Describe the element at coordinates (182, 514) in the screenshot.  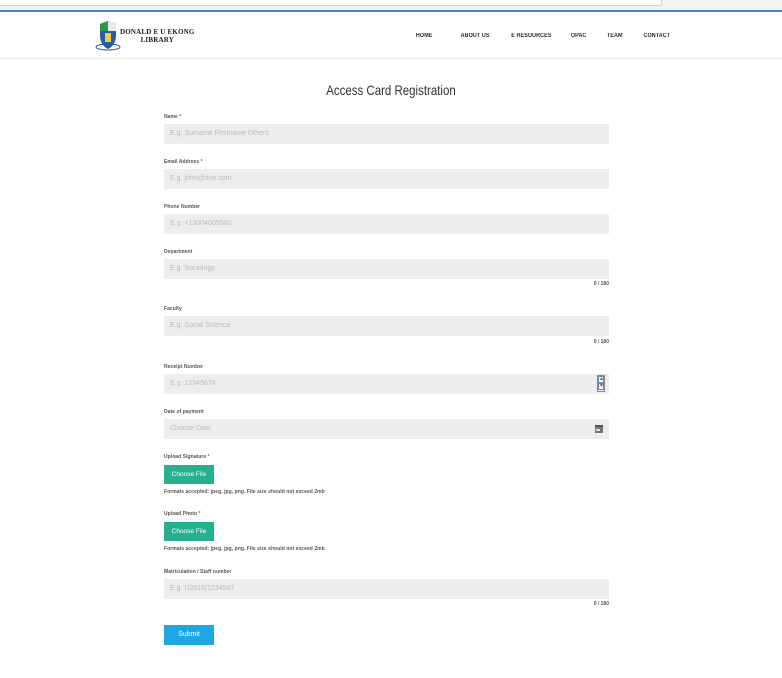
I see `photo-label: Upload Photo *` at that location.